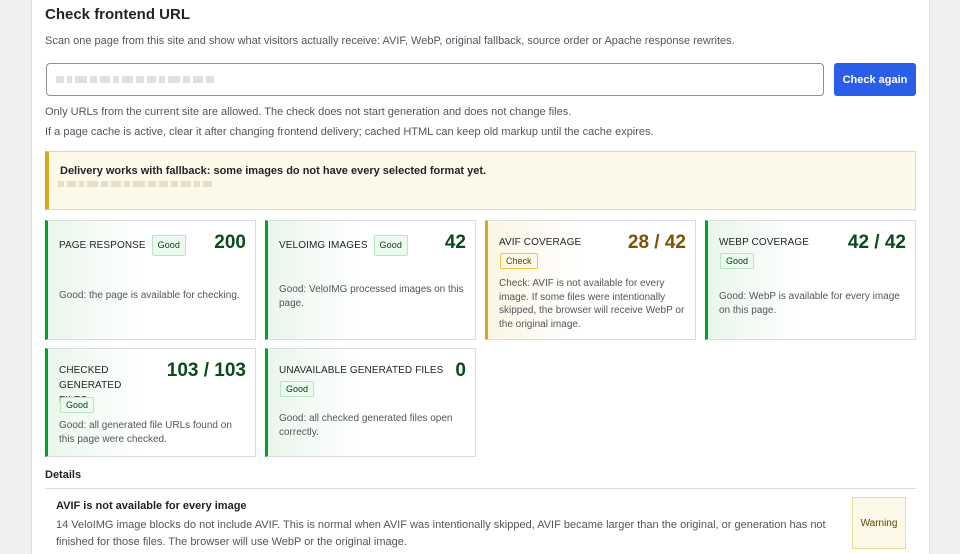 The image size is (960, 554). What do you see at coordinates (455, 242) in the screenshot?
I see `card-value: 42` at bounding box center [455, 242].